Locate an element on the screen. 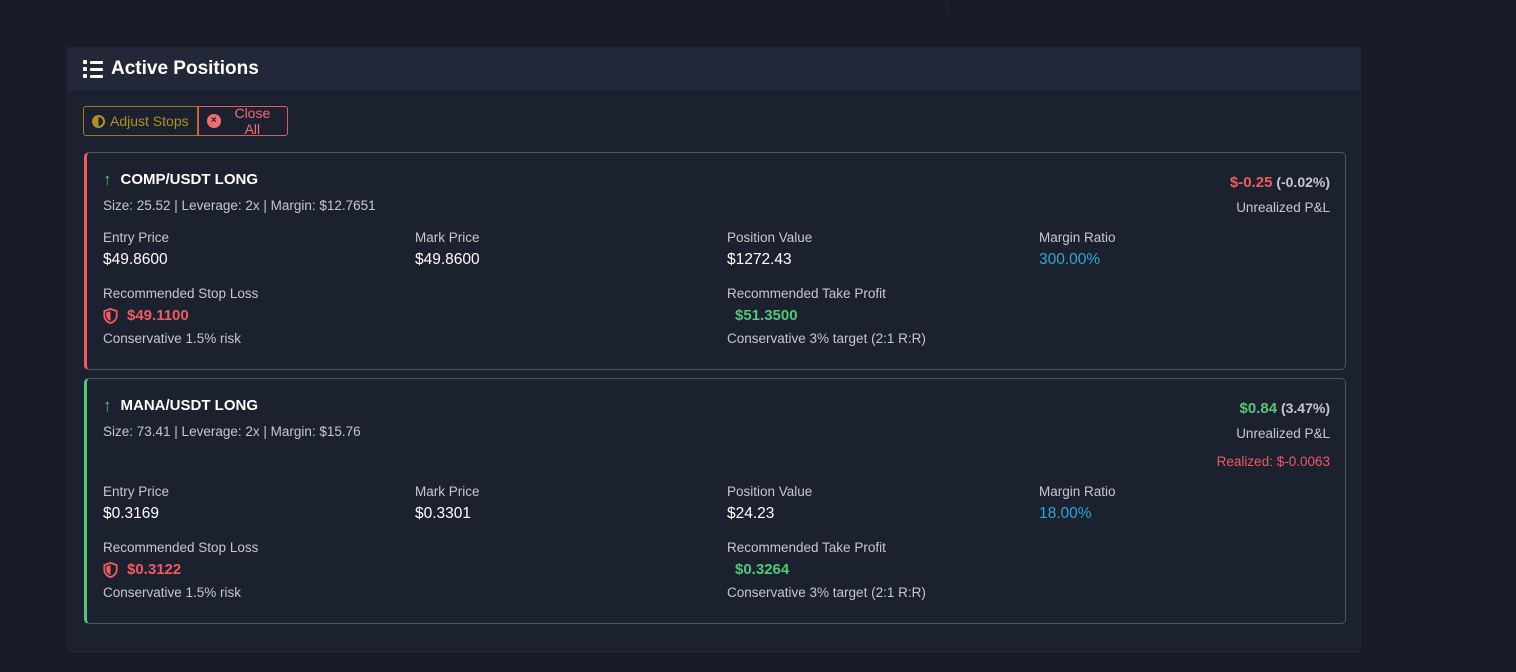 Image resolution: width=1516 pixels, height=672 pixels. margin-ratio: Margin Ratio 18.00% is located at coordinates (1077, 503).